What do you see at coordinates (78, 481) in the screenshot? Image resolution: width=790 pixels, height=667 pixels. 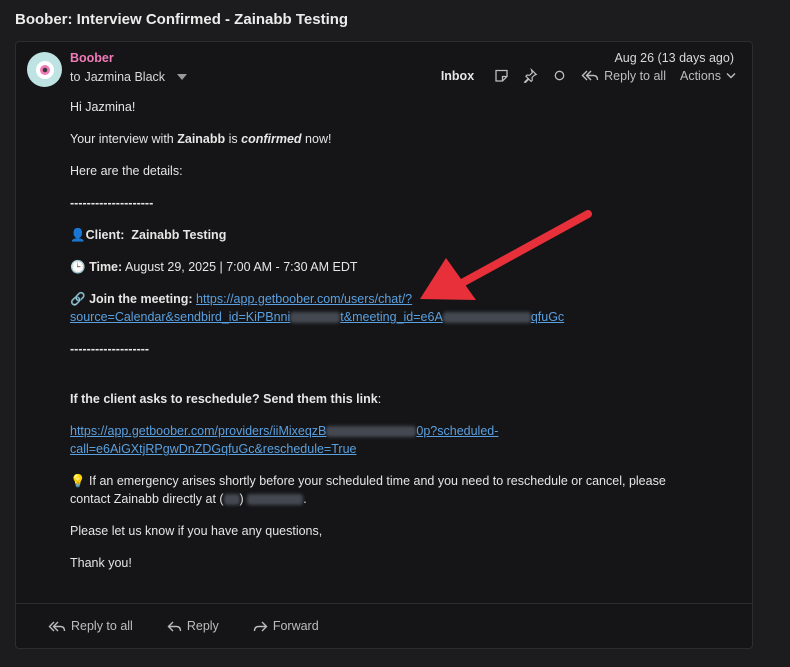 I see `lightbulb-icon: 💡` at bounding box center [78, 481].